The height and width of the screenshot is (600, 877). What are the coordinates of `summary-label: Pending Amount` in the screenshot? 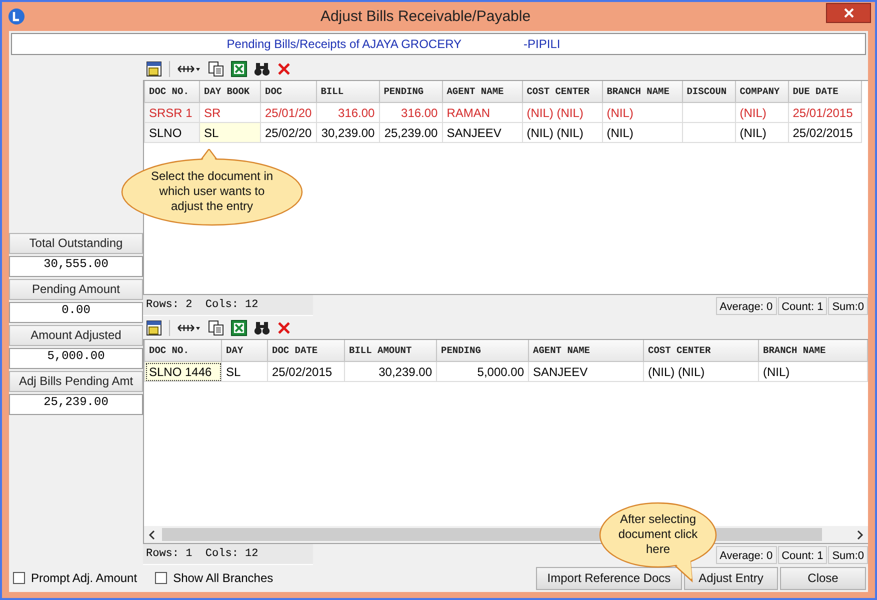 It's located at (76, 289).